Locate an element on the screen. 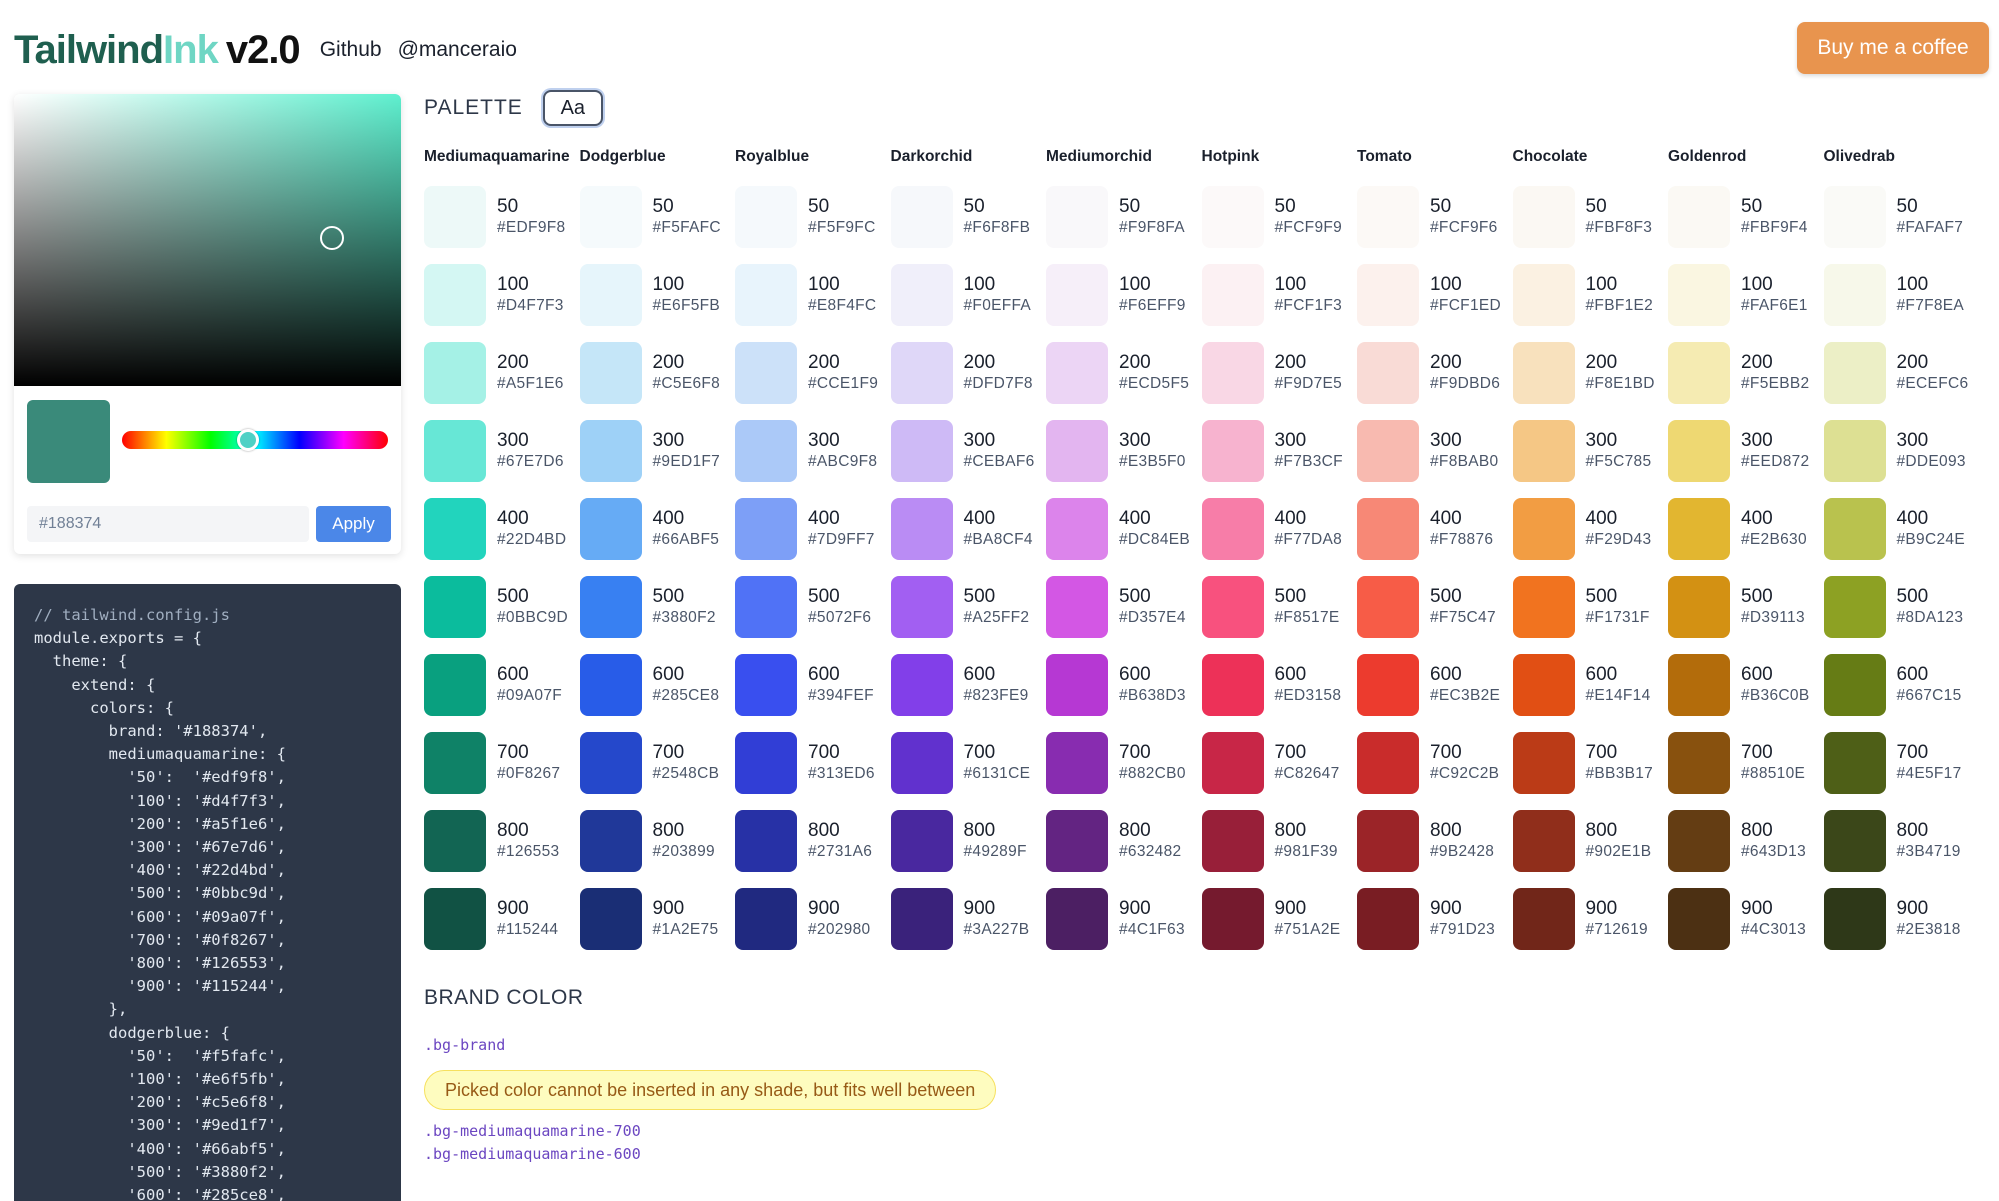 Image resolution: width=1999 pixels, height=1201 pixels. buy-coffee-button: Buy me a coffee is located at coordinates (1893, 48).